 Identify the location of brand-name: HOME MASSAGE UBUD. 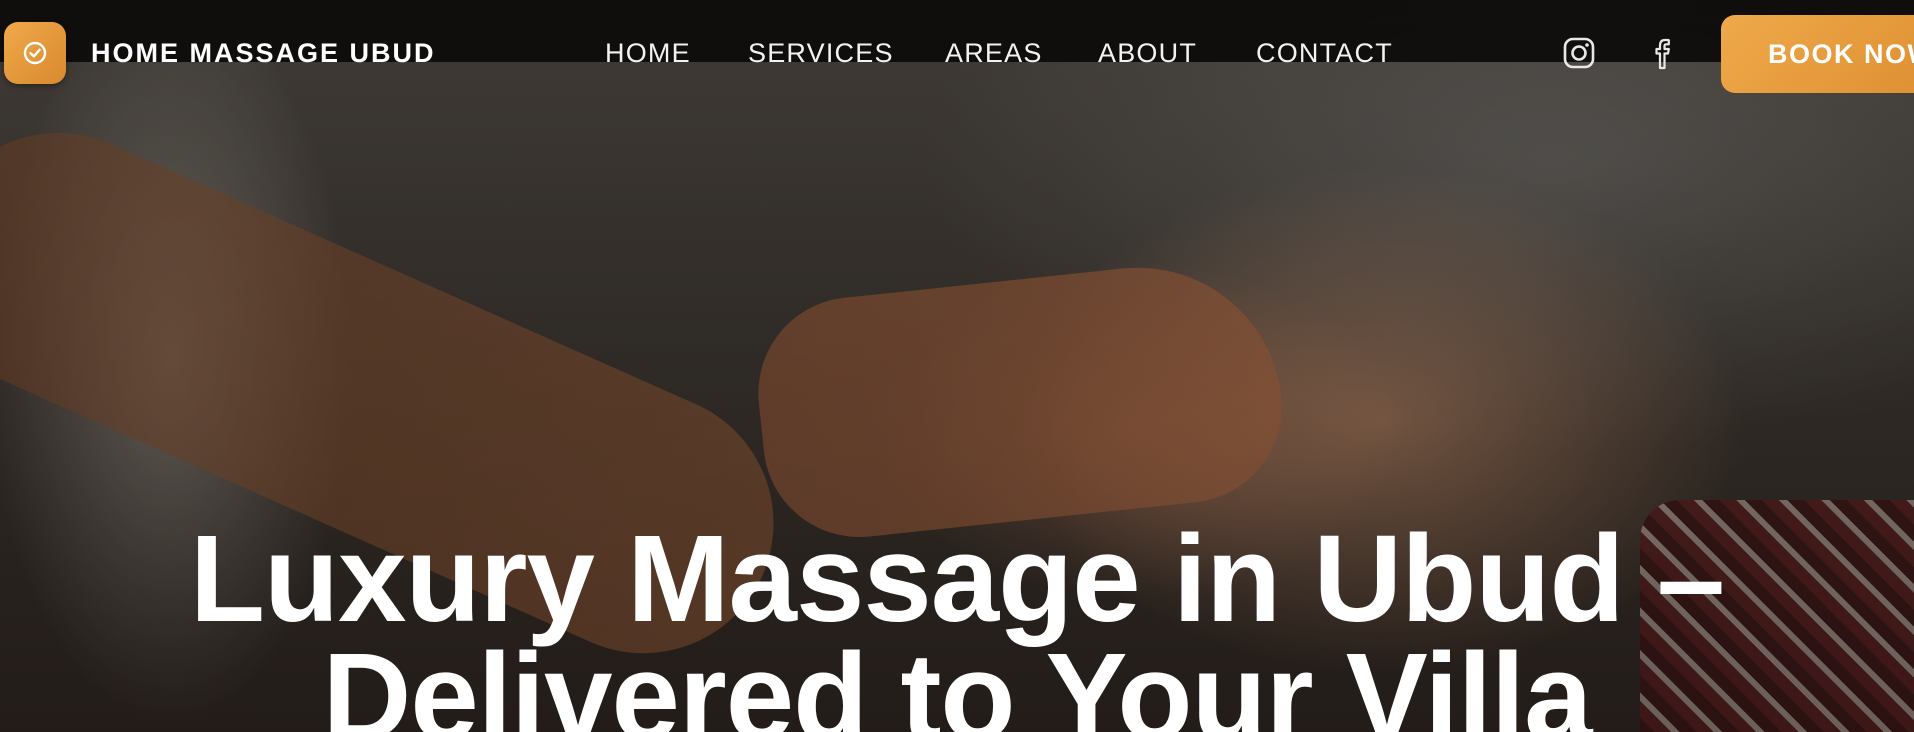
(263, 53).